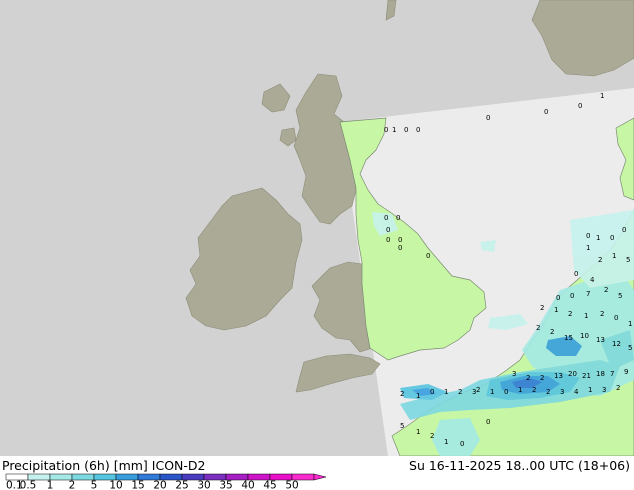 The image size is (634, 490). Describe the element at coordinates (584, 336) in the screenshot. I see `precip-value: 10` at that location.